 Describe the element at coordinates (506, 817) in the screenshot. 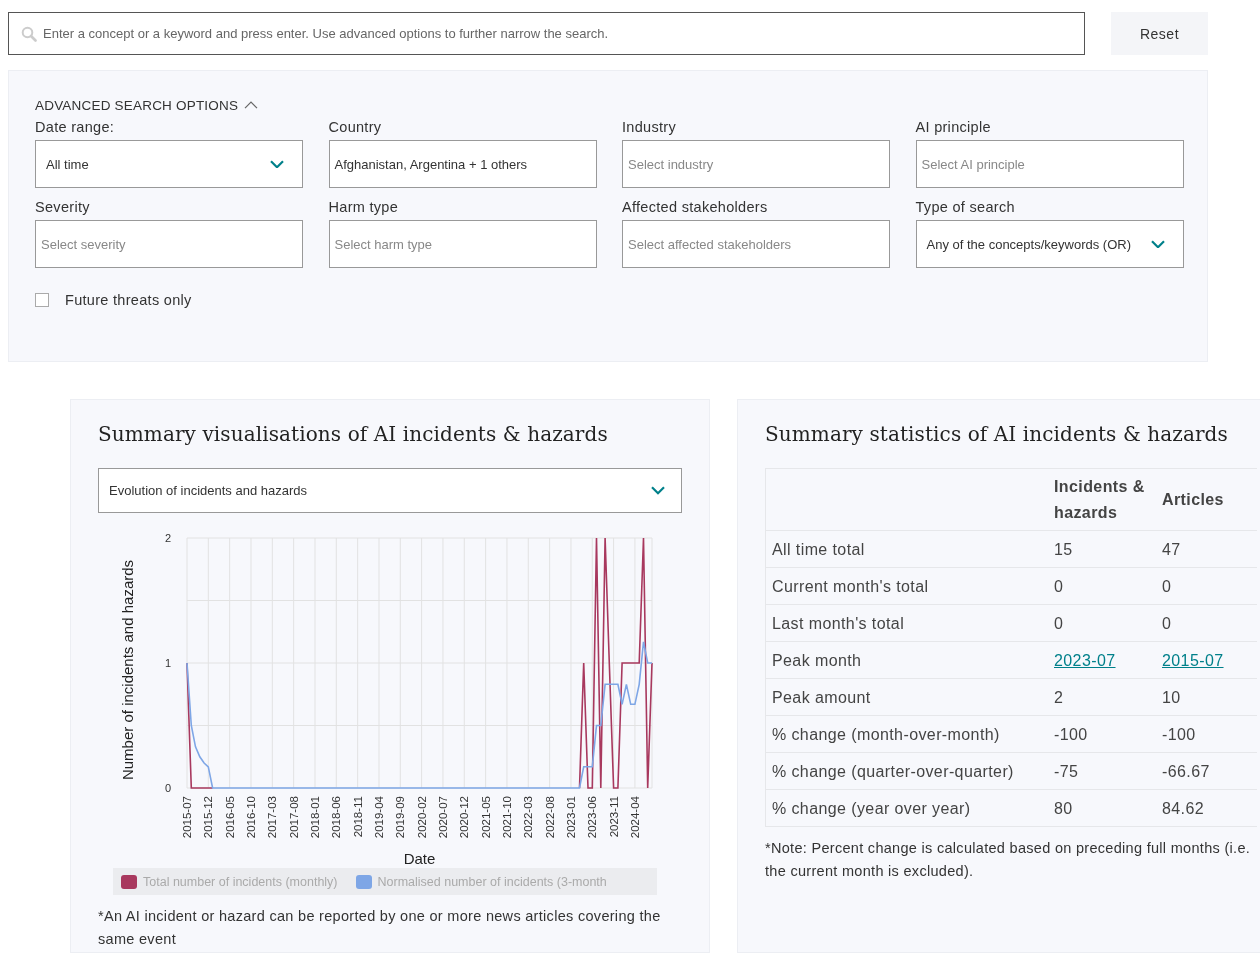

I see `axis-tick-label: 2021-10` at that location.